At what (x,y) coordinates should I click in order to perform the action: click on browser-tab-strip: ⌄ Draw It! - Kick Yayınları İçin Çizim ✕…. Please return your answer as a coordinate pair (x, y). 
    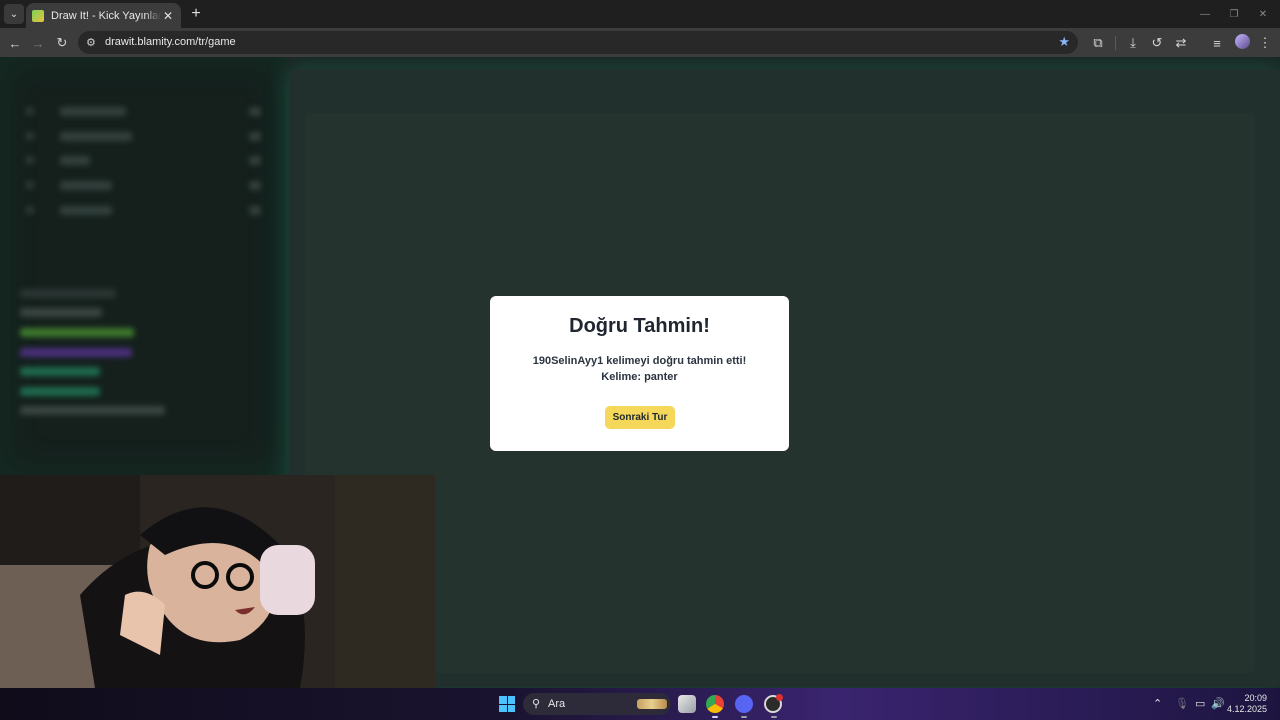
    Looking at the image, I should click on (640, 14).